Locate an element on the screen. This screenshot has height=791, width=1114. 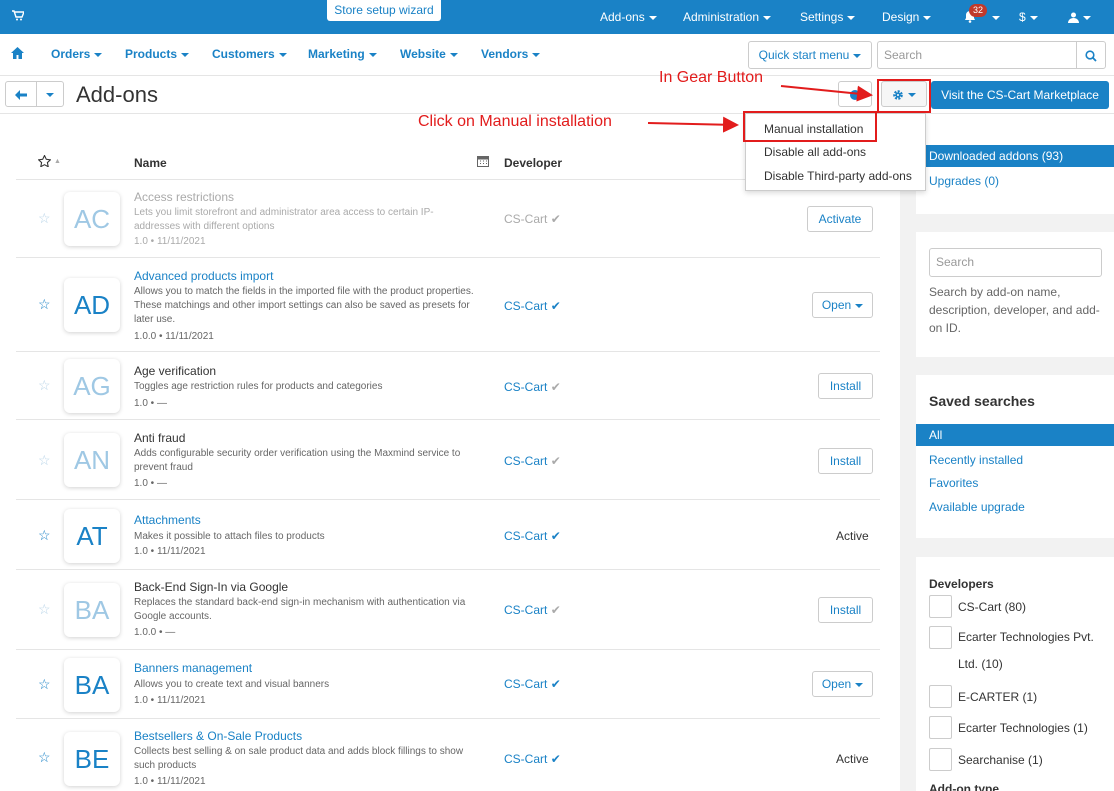
topnav-addons: Add-ons is located at coordinates (628, 17).